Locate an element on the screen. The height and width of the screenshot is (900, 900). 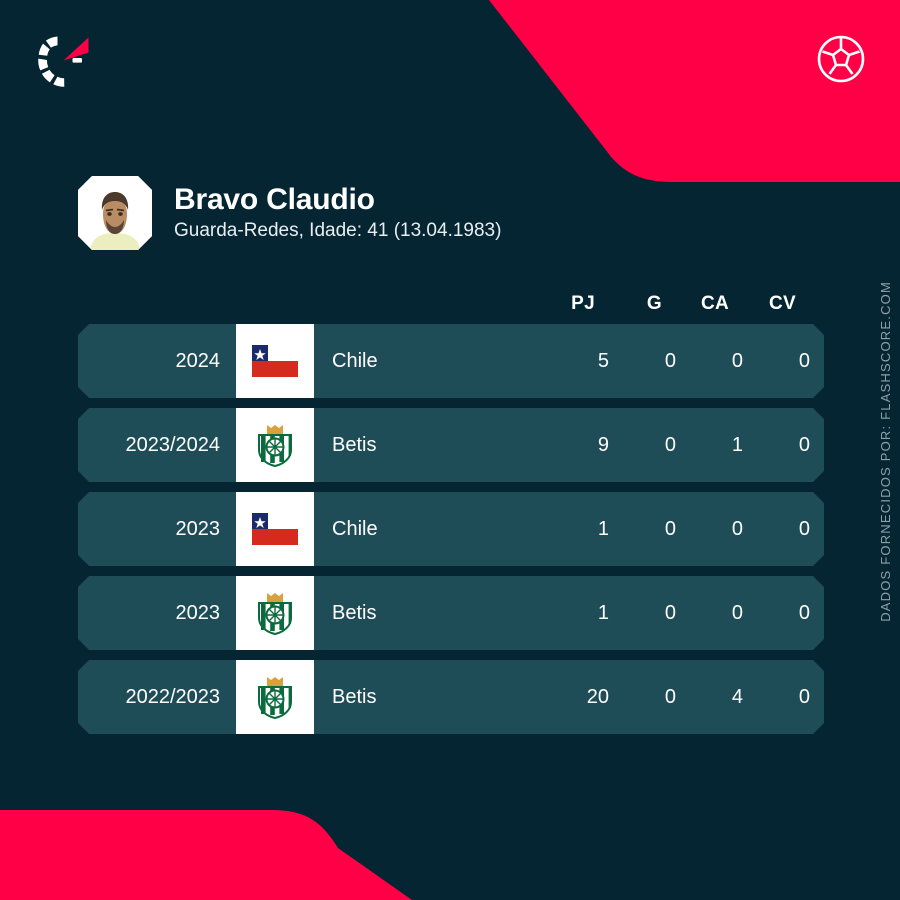
portrait-illustration is located at coordinates (115, 213).